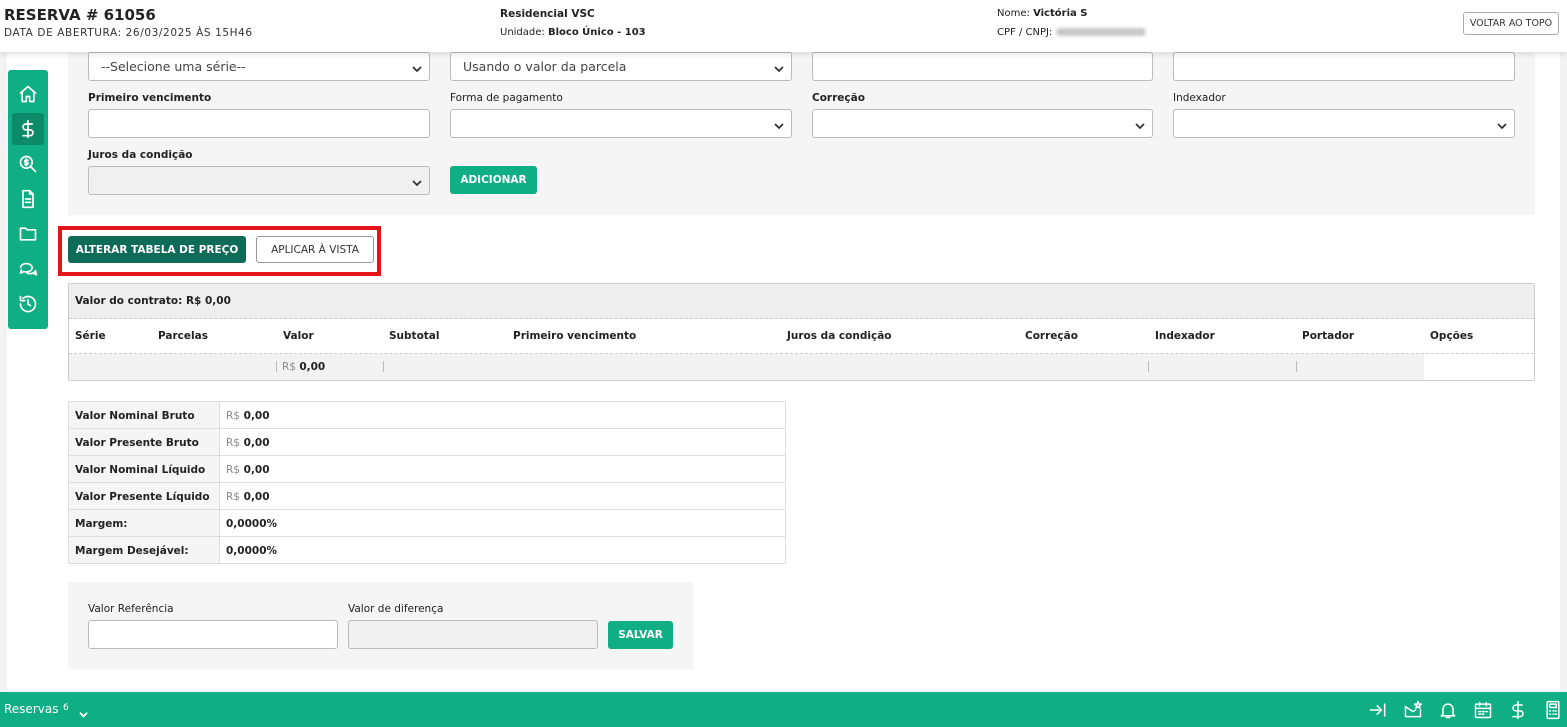 This screenshot has height=727, width=1567. Describe the element at coordinates (1199, 98) in the screenshot. I see `indexador-label: Indexador` at that location.